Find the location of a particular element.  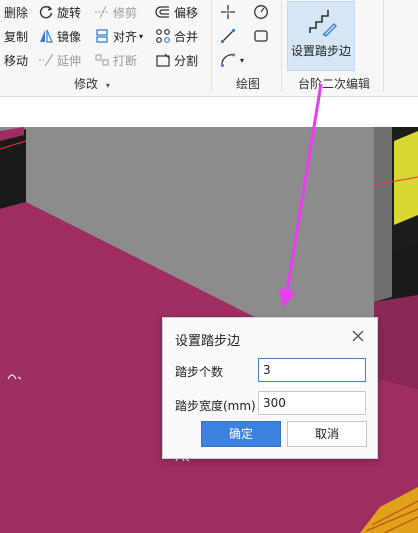

dialog-title: 设置踏步边 is located at coordinates (208, 341).